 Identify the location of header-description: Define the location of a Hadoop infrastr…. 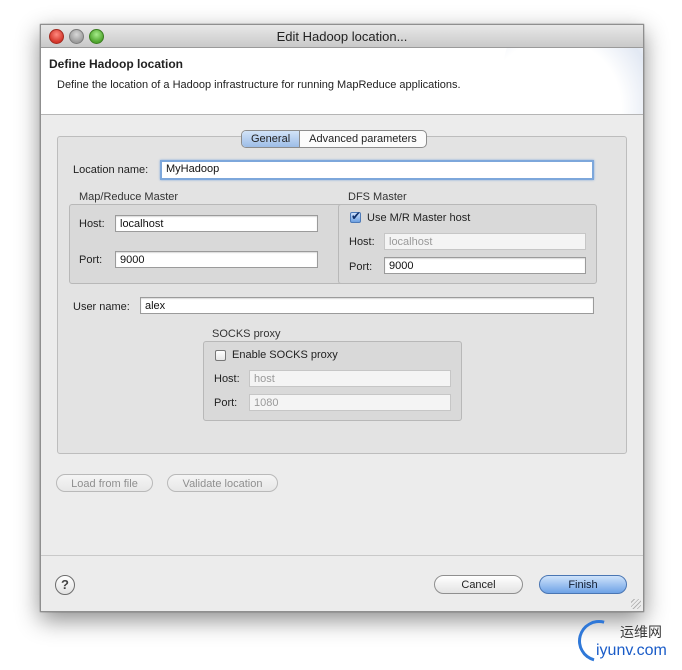
(259, 85).